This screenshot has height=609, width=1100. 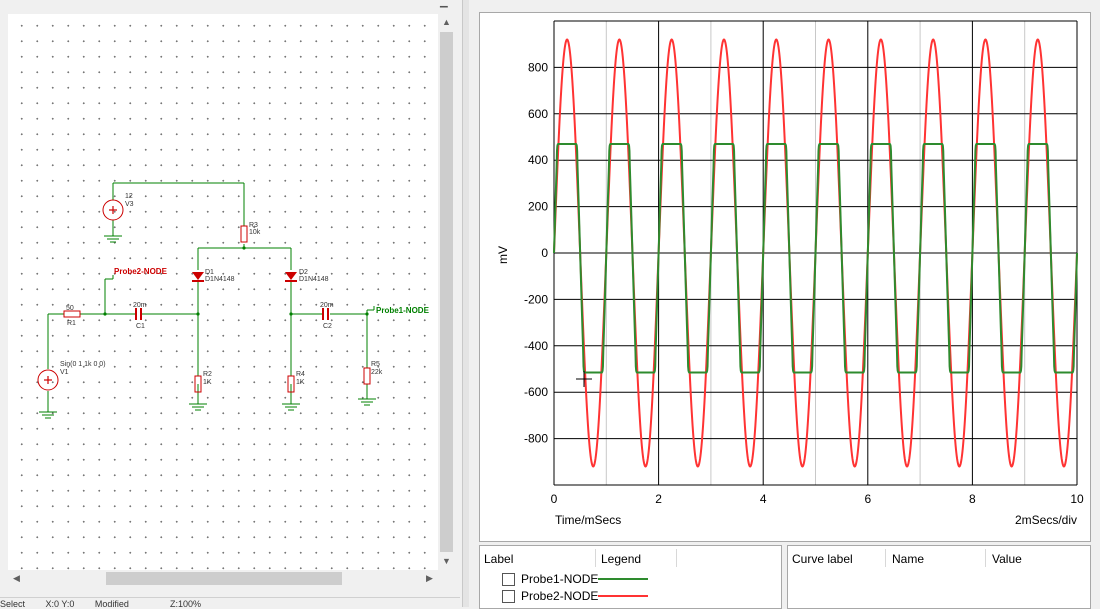 I want to click on legend-panel: Label Legend Probe1-NODE Probe2-NODE, so click(x=630, y=577).